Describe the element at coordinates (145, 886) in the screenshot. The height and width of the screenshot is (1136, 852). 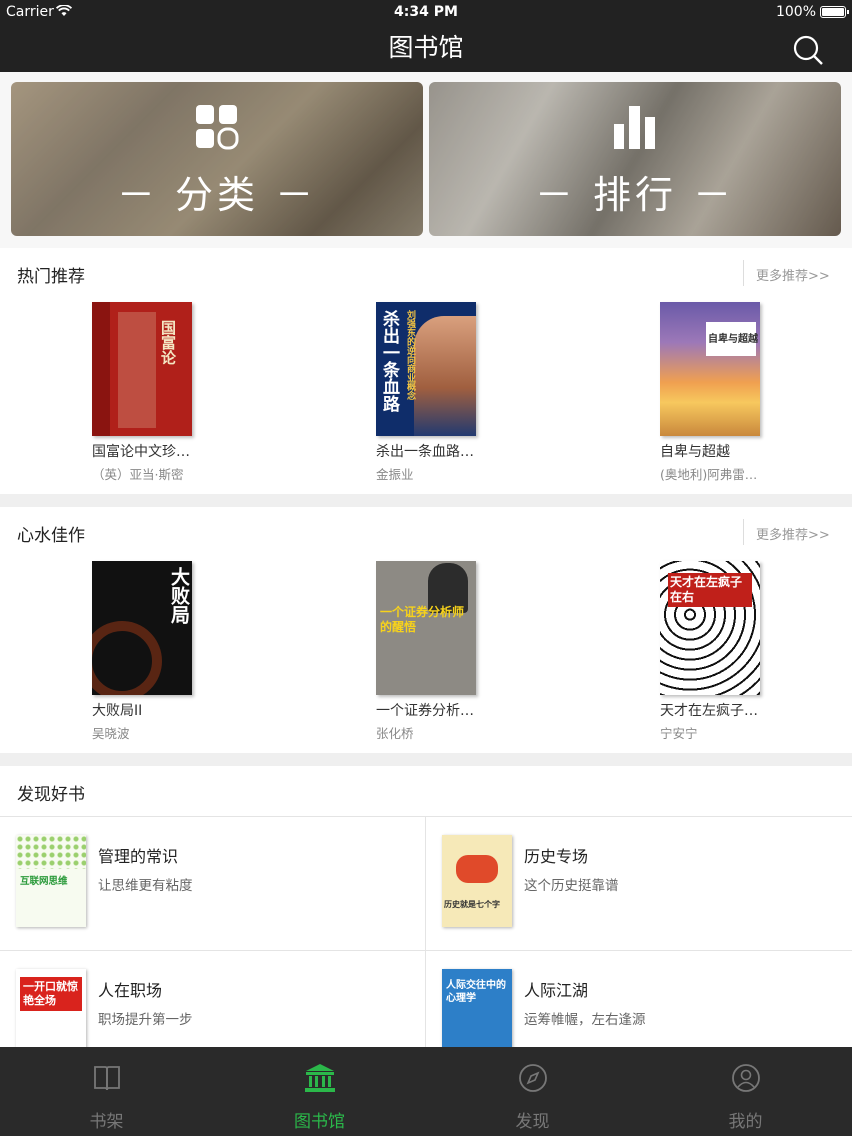
I see `discover-subtitle: 让思维更有粘度` at that location.